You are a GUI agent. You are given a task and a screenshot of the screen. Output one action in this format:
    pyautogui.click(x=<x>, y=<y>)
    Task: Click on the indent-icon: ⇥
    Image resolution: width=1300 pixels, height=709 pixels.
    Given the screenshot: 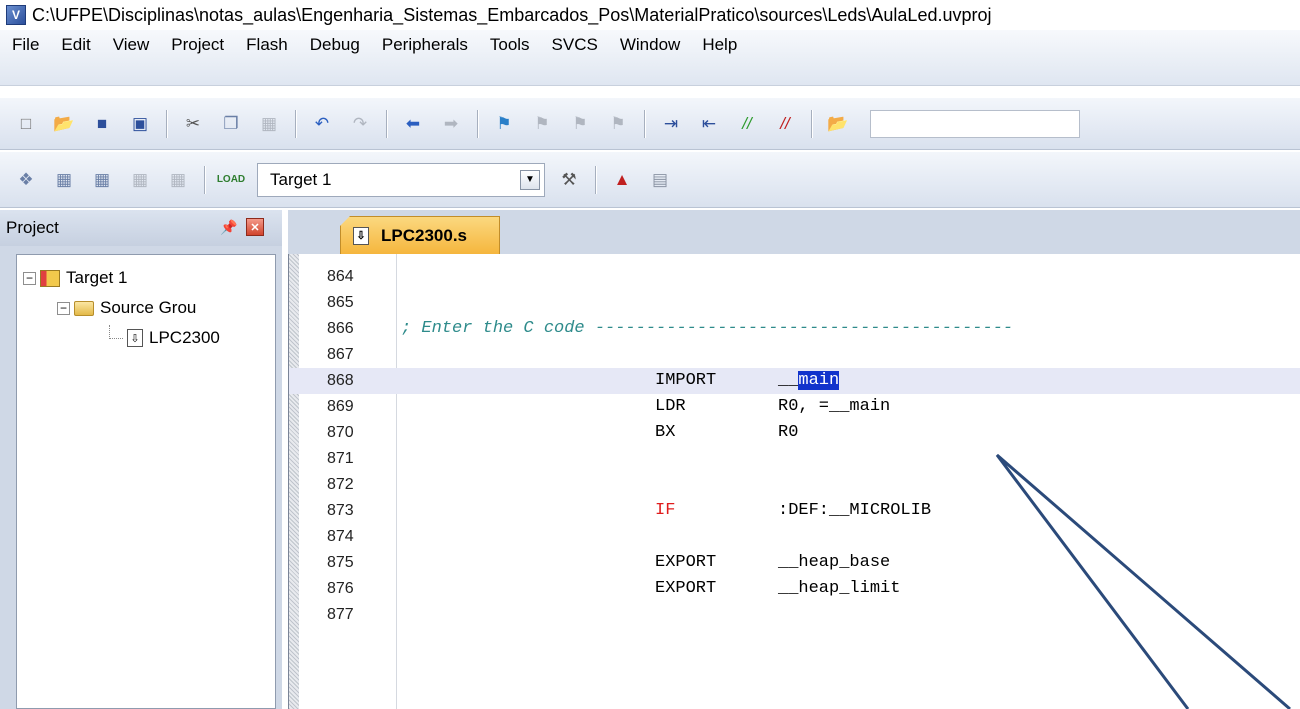 What is the action you would take?
    pyautogui.click(x=671, y=124)
    